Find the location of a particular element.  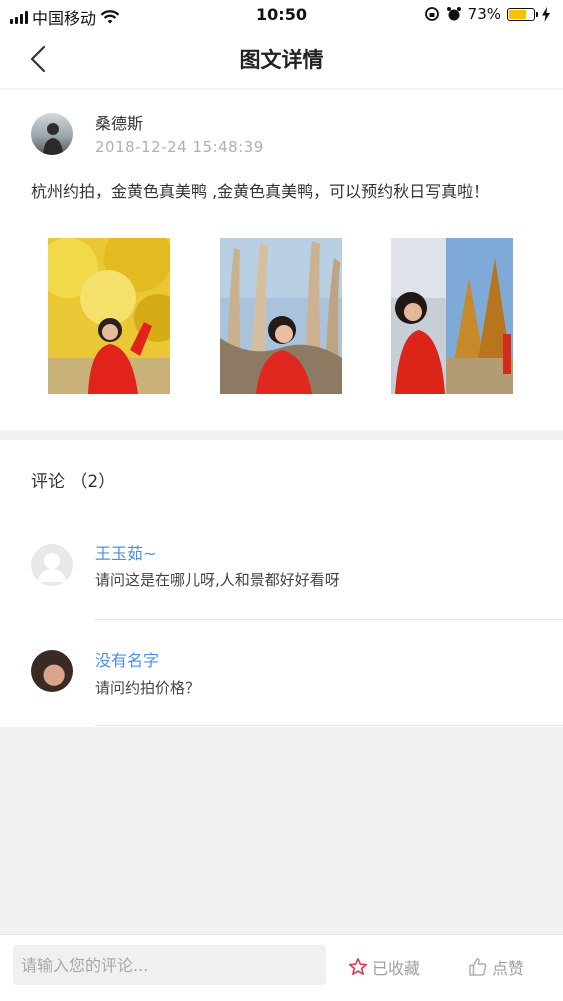

alarm-icon is located at coordinates (453, 14).